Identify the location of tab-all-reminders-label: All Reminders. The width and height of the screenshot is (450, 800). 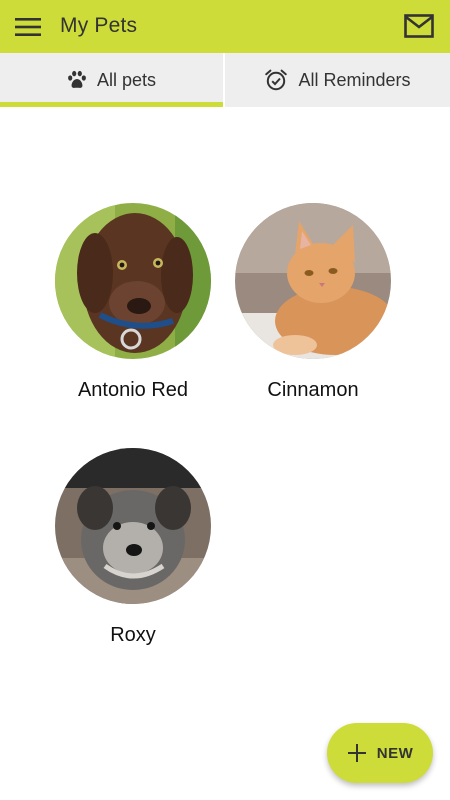
(354, 79).